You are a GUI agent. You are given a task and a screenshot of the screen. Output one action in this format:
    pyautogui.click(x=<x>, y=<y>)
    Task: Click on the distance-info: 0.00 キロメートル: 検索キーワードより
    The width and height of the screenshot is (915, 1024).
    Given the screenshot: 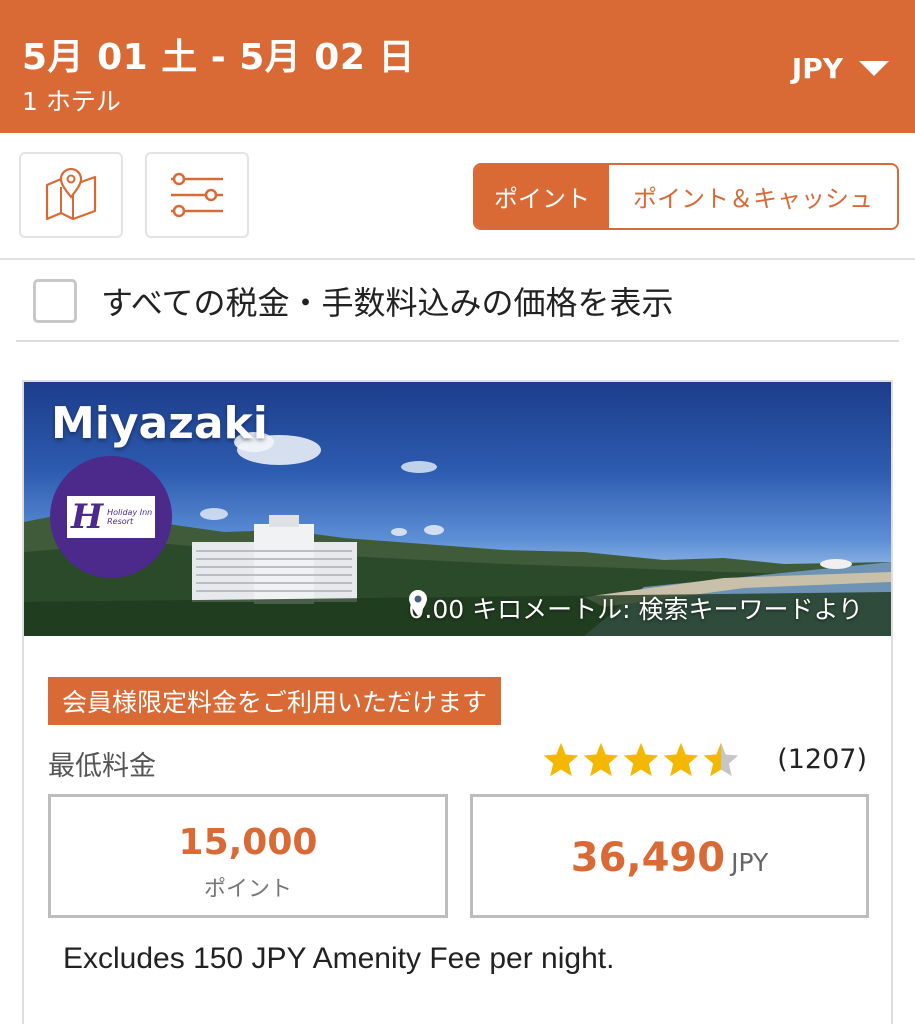 What is the action you would take?
    pyautogui.click(x=635, y=608)
    